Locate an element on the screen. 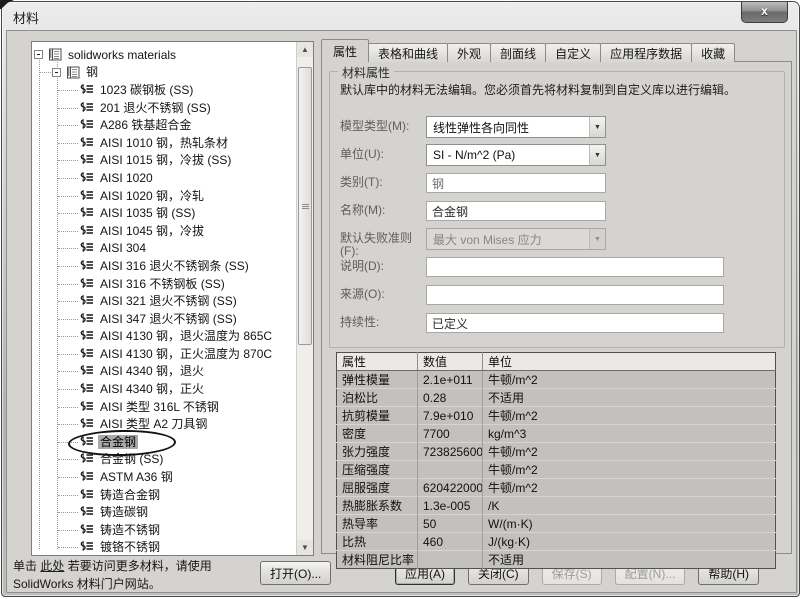 The height and width of the screenshot is (599, 802). tree-item-4: AISI 1015 钢，冷拔 (SS) is located at coordinates (163, 161).